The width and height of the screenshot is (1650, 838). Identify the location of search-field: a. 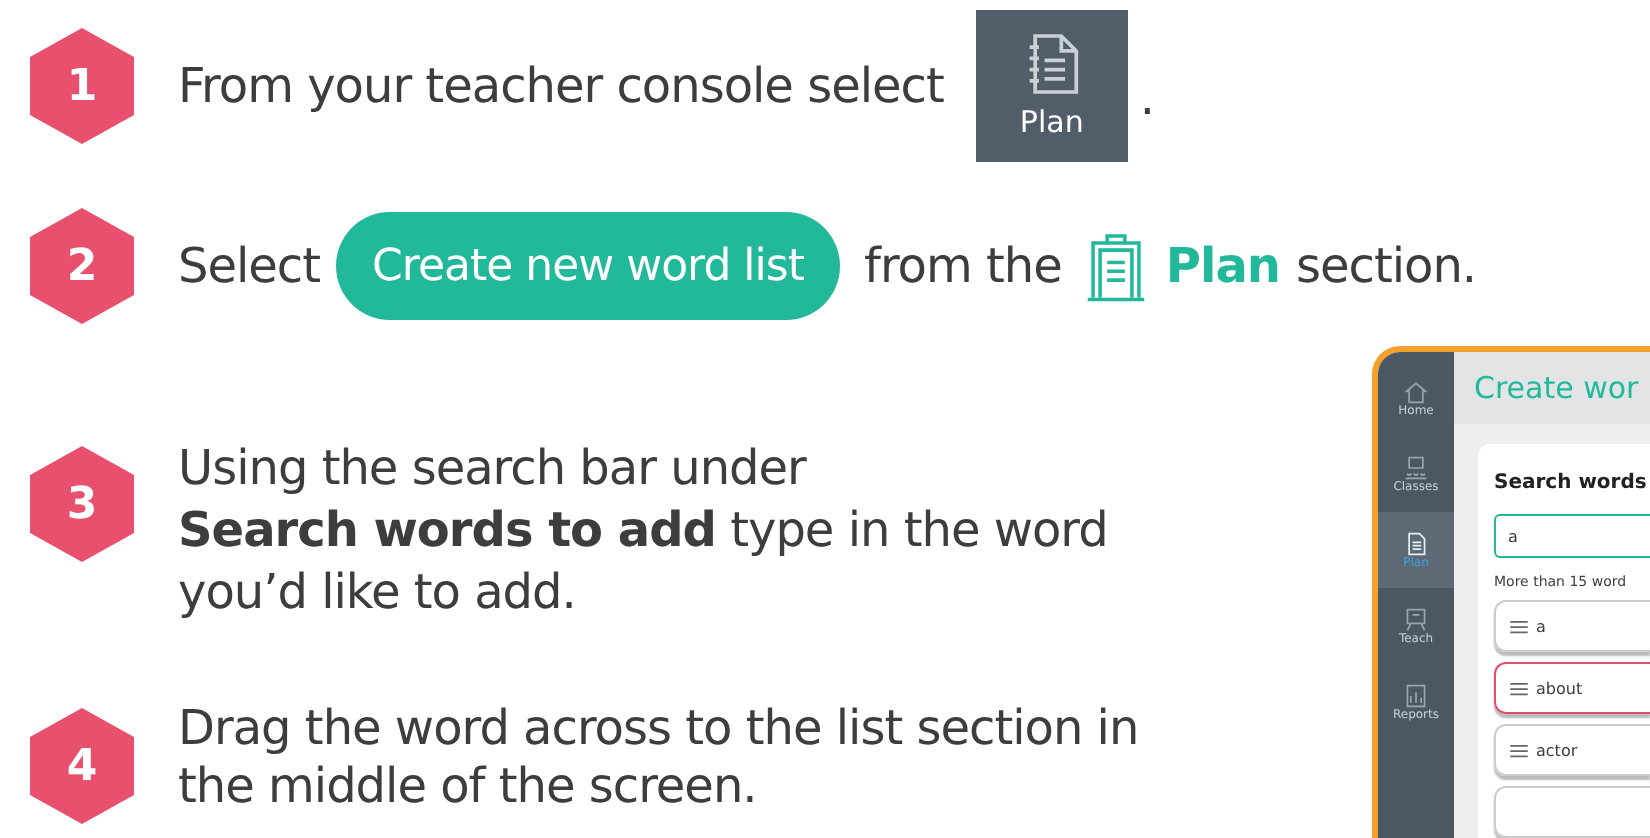
(1572, 536).